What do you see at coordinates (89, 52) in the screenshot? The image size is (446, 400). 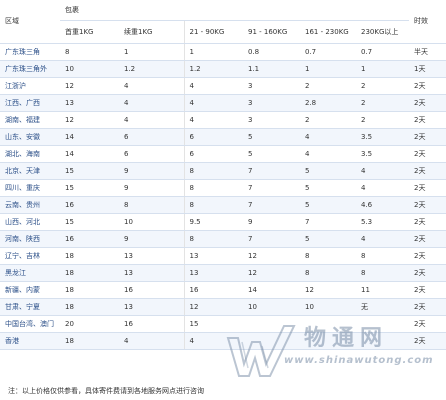 I see `cell-first-kg: 8` at bounding box center [89, 52].